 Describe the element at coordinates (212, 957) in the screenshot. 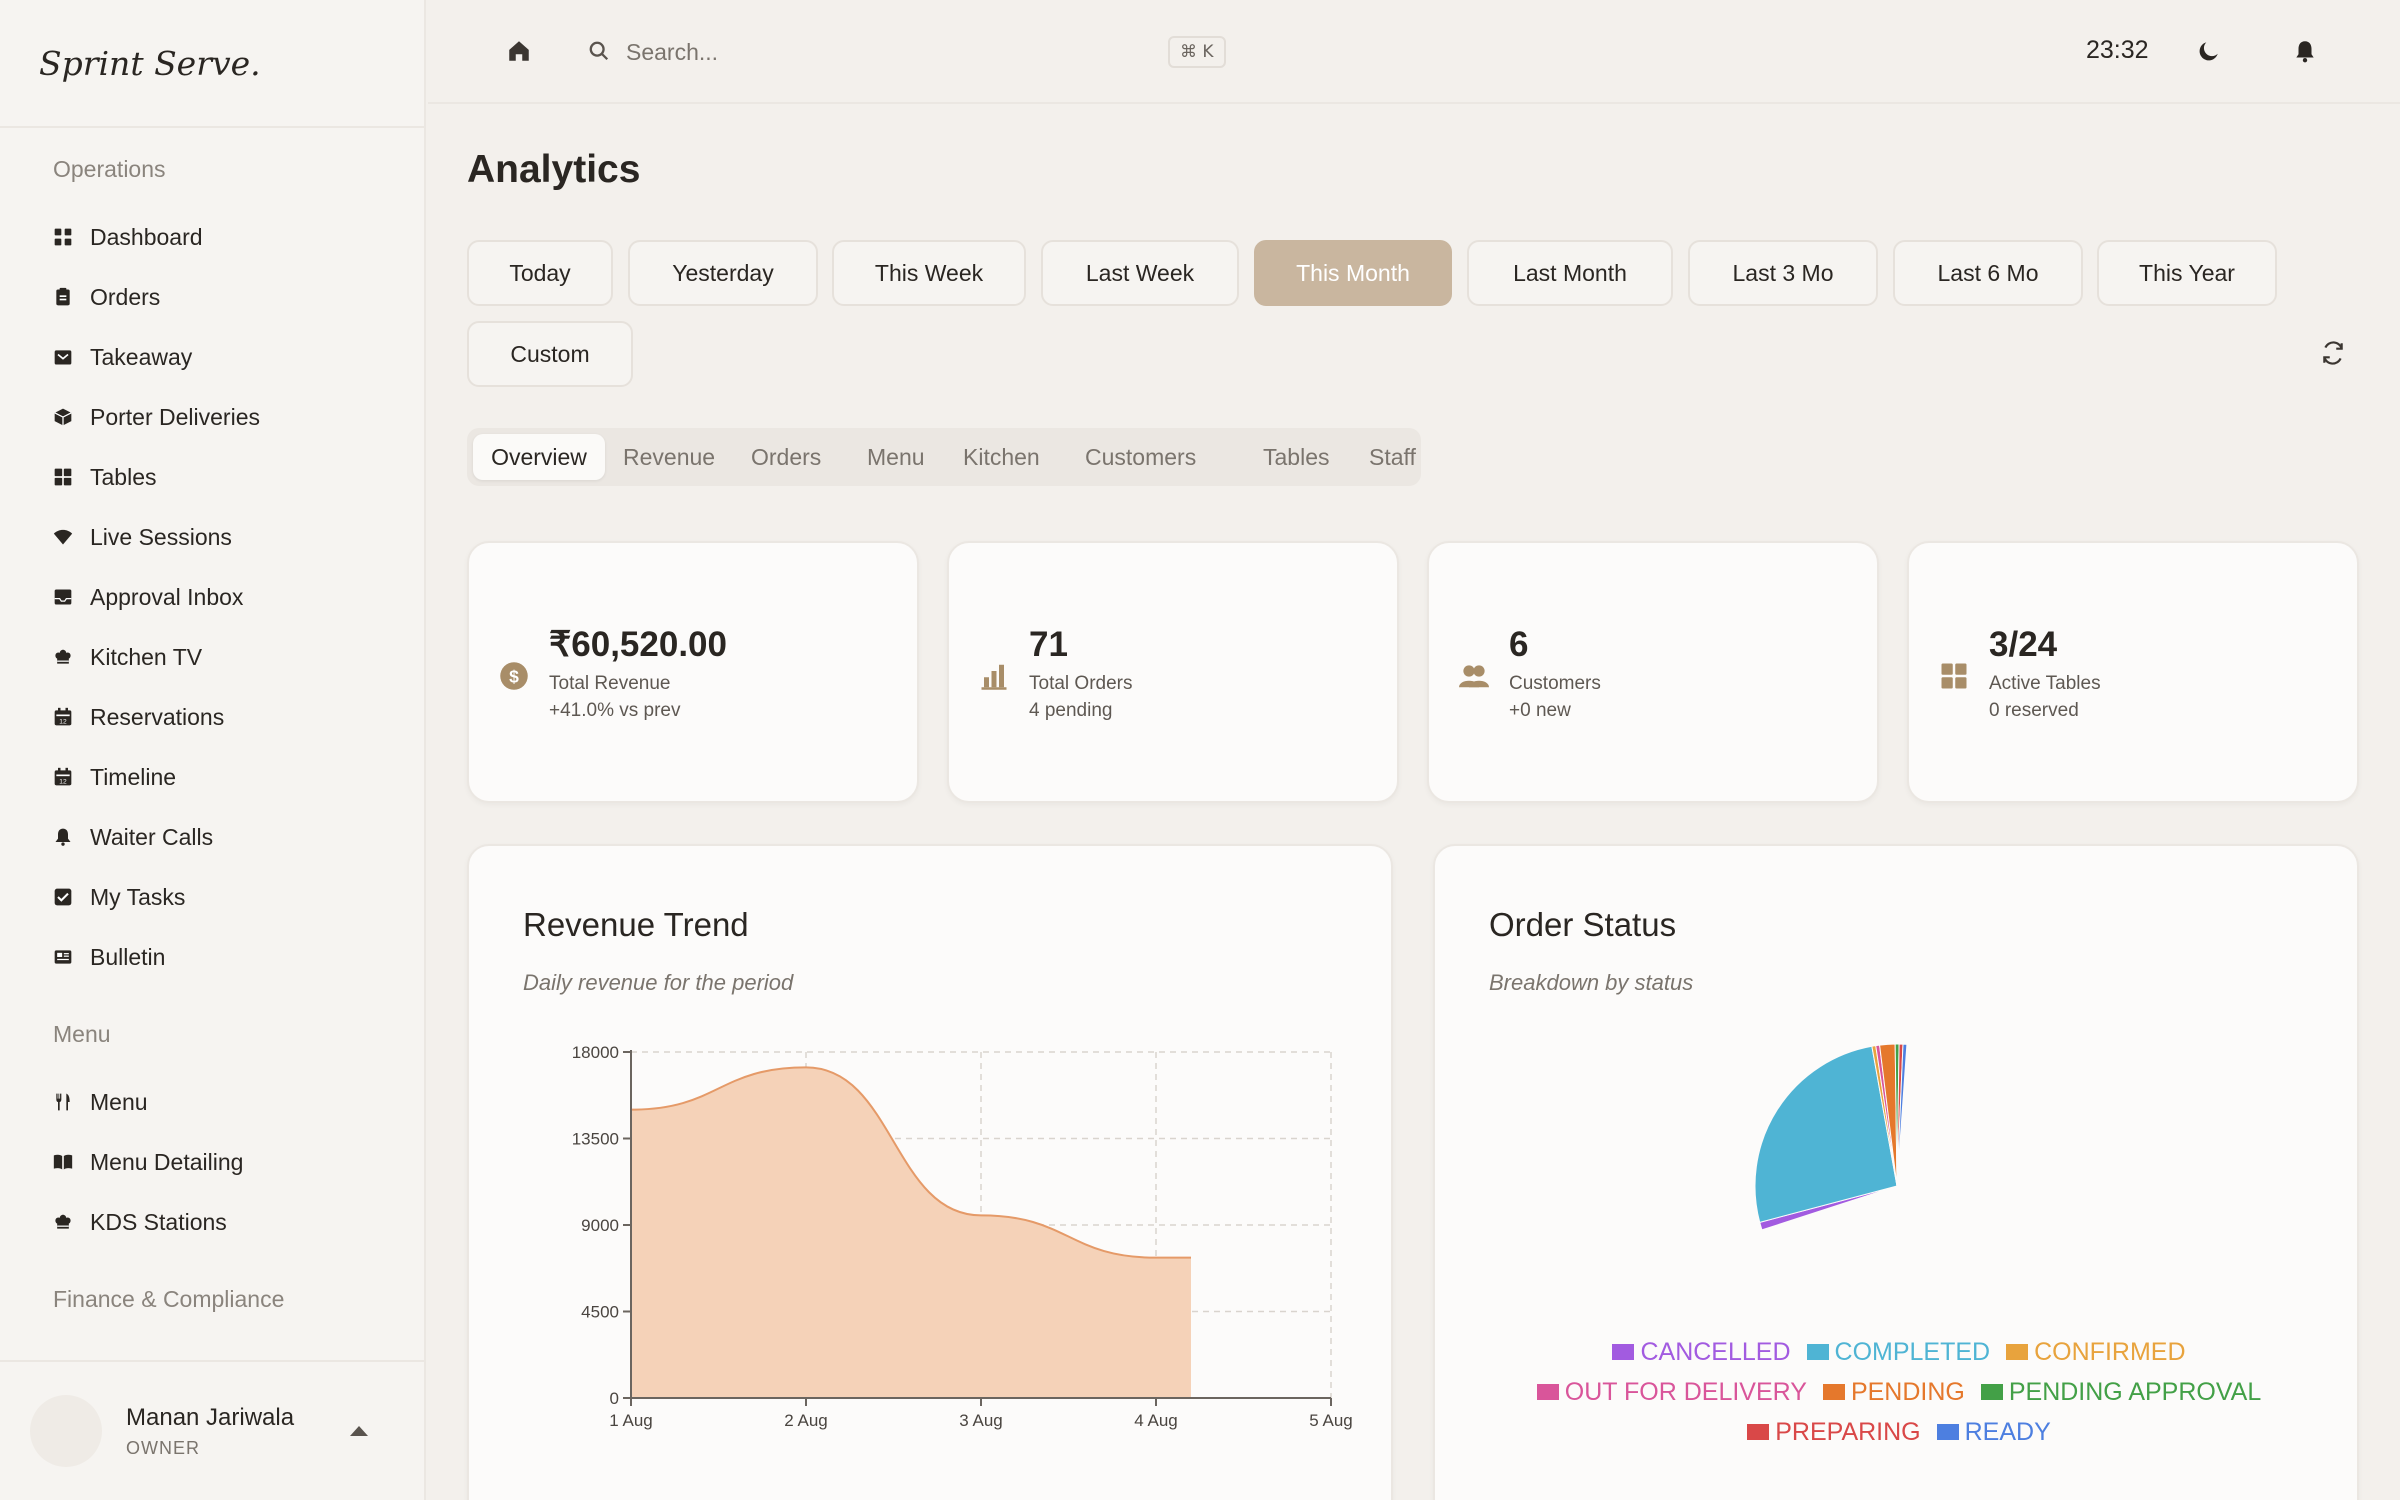

I see `sidebar-item-bulletin: Bulletin` at that location.